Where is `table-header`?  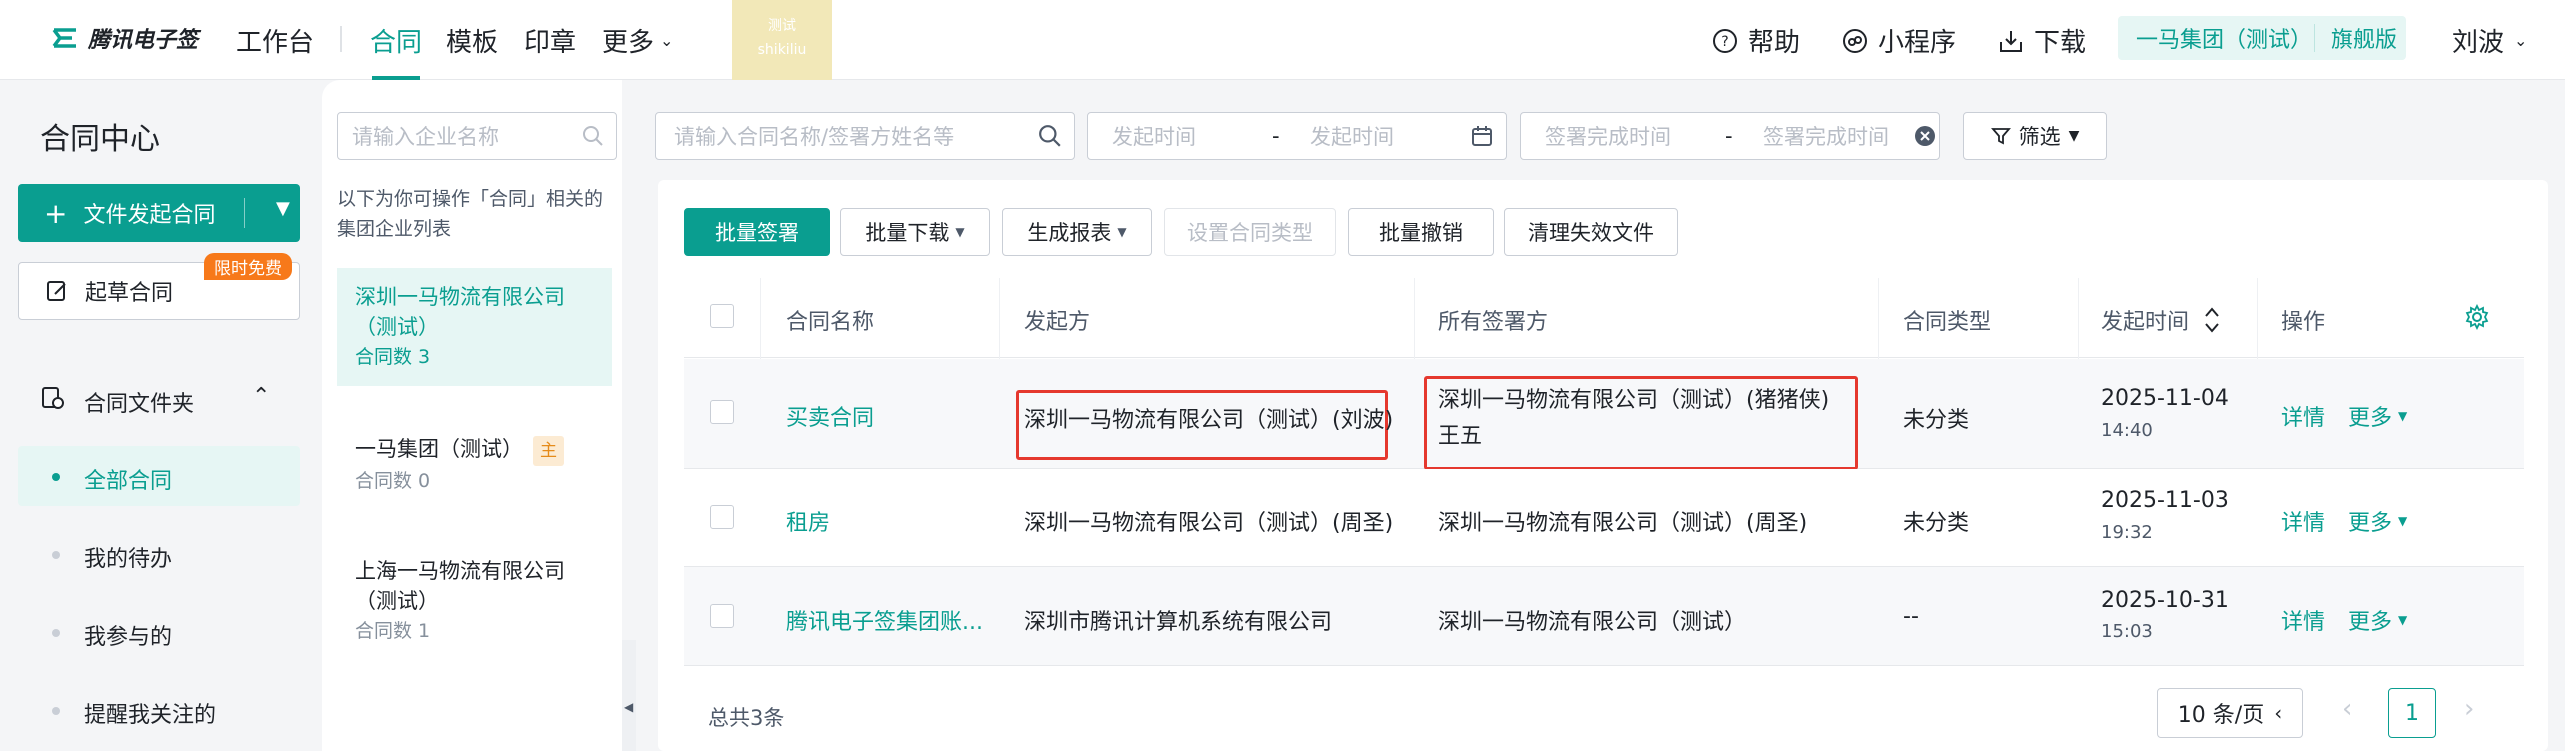
table-header is located at coordinates (1604, 318).